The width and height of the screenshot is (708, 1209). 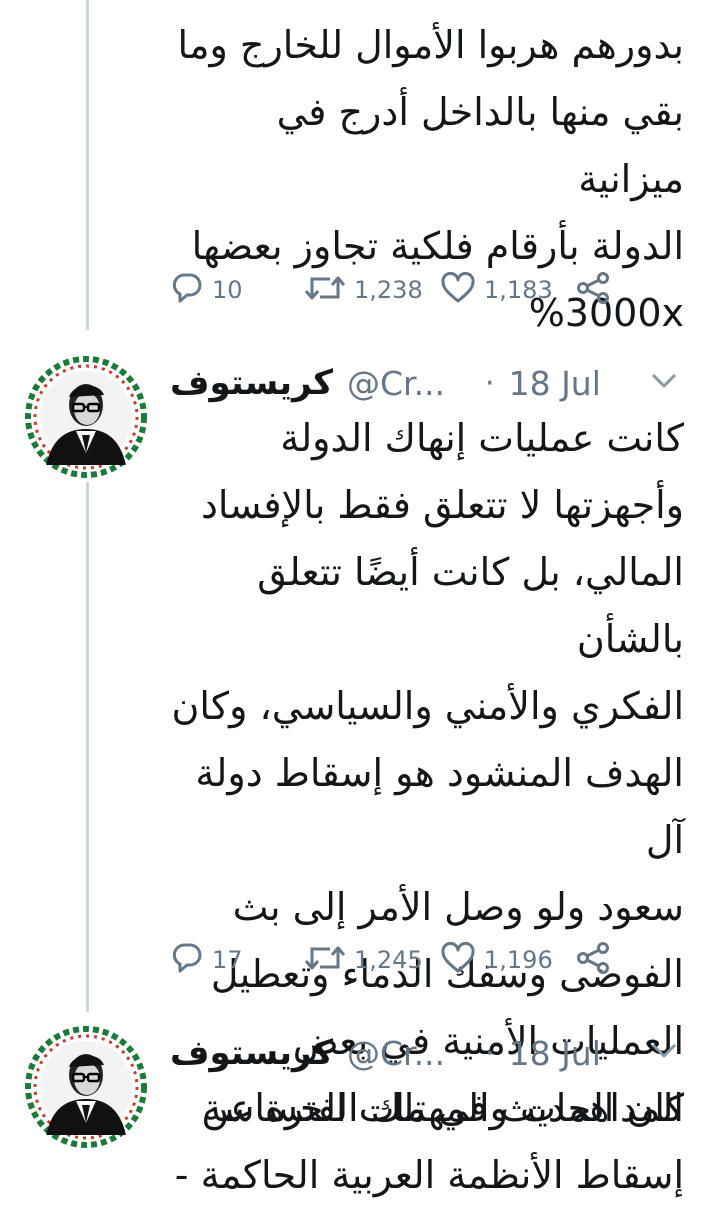 I want to click on tweet-actions: 10 1,238 1,183, so click(x=400, y=290).